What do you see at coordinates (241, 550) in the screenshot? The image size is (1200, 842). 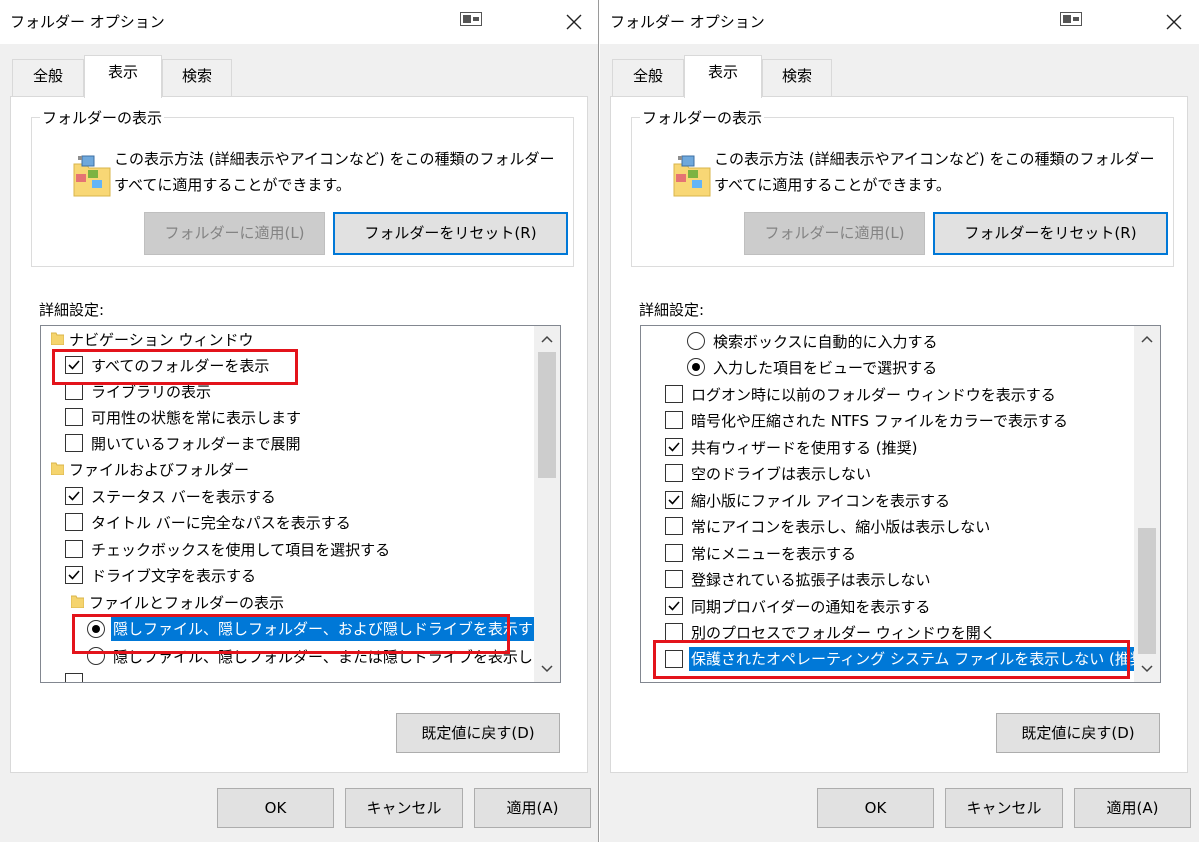 I see `list-item-label: チェックボックスを使用して項目を選択する` at bounding box center [241, 550].